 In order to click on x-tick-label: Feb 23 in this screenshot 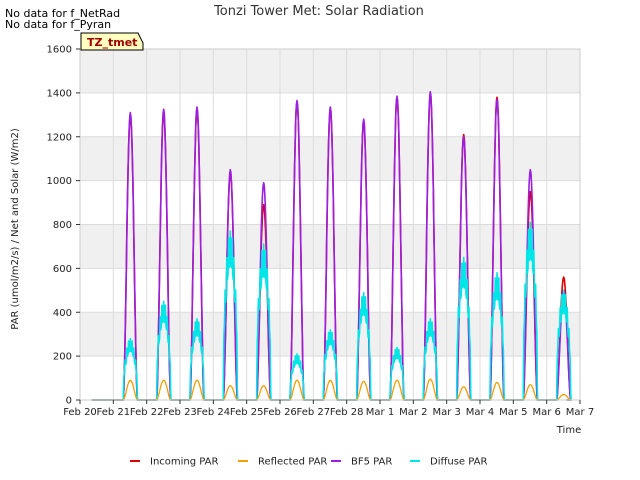, I will do `click(180, 412)`.